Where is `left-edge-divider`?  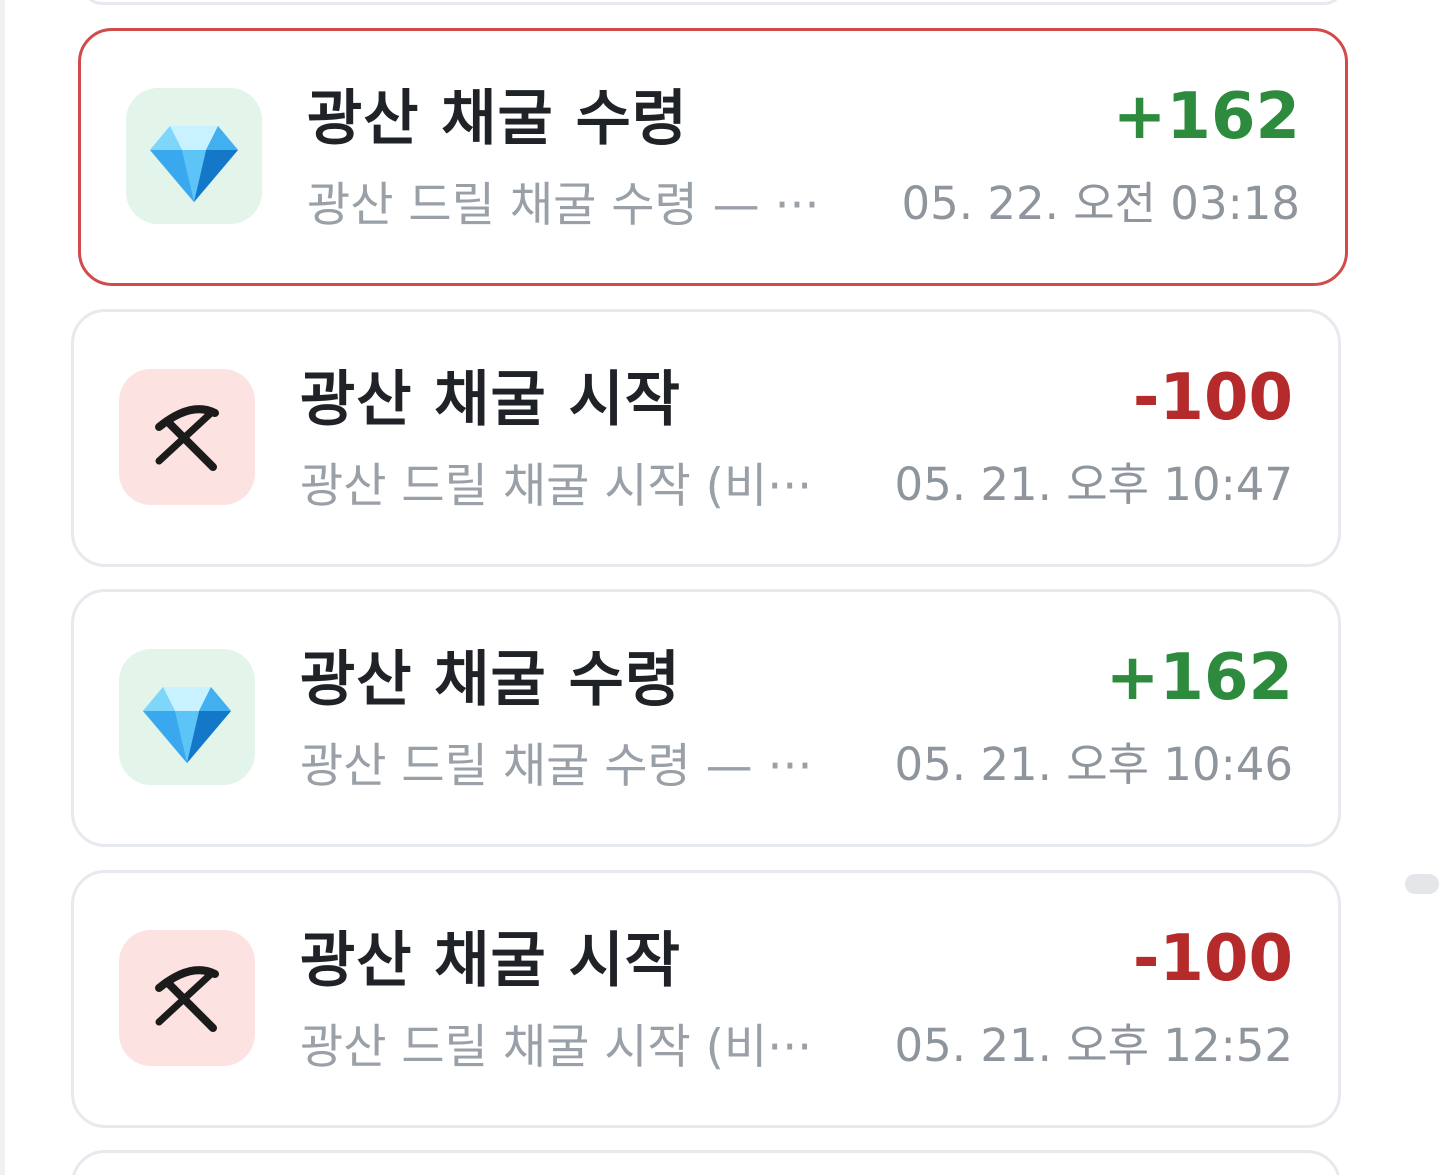
left-edge-divider is located at coordinates (2, 587).